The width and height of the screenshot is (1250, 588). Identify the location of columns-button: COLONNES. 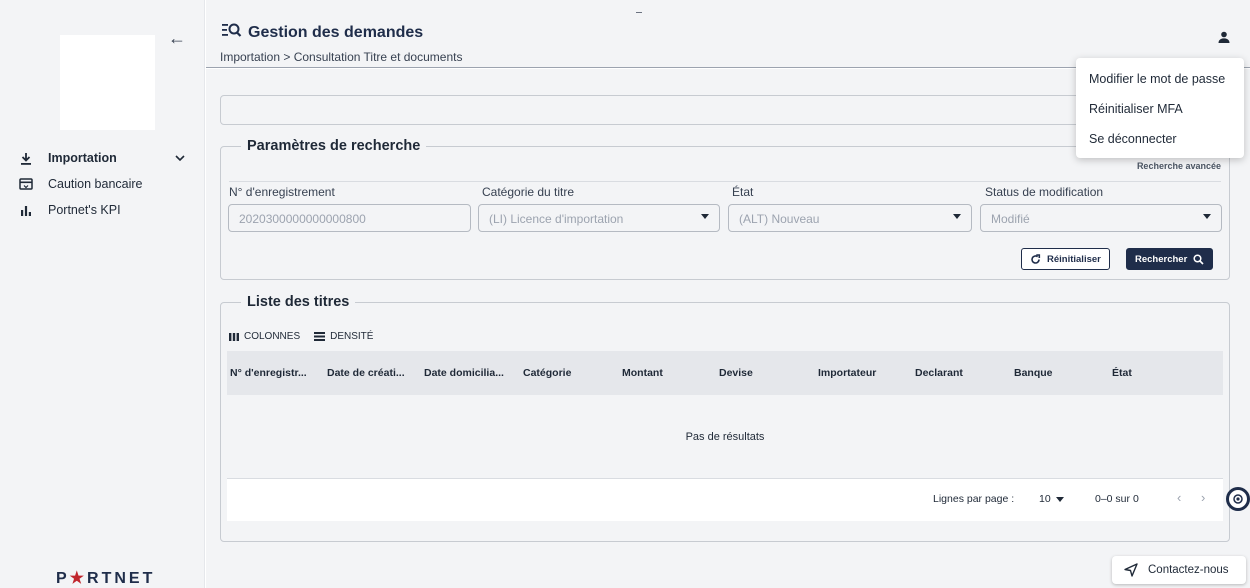
(264, 336).